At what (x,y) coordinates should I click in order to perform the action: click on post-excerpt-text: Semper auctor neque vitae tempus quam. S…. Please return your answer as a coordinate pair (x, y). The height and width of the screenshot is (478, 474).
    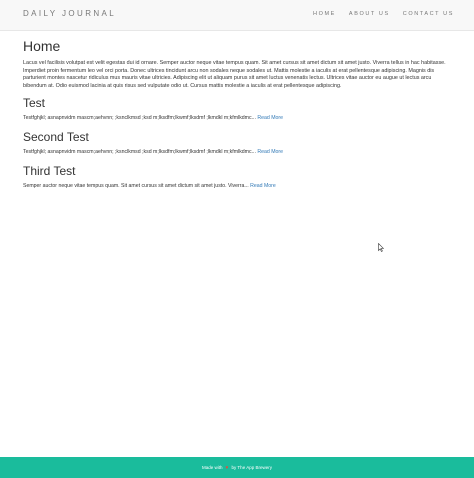
    Looking at the image, I should click on (134, 186).